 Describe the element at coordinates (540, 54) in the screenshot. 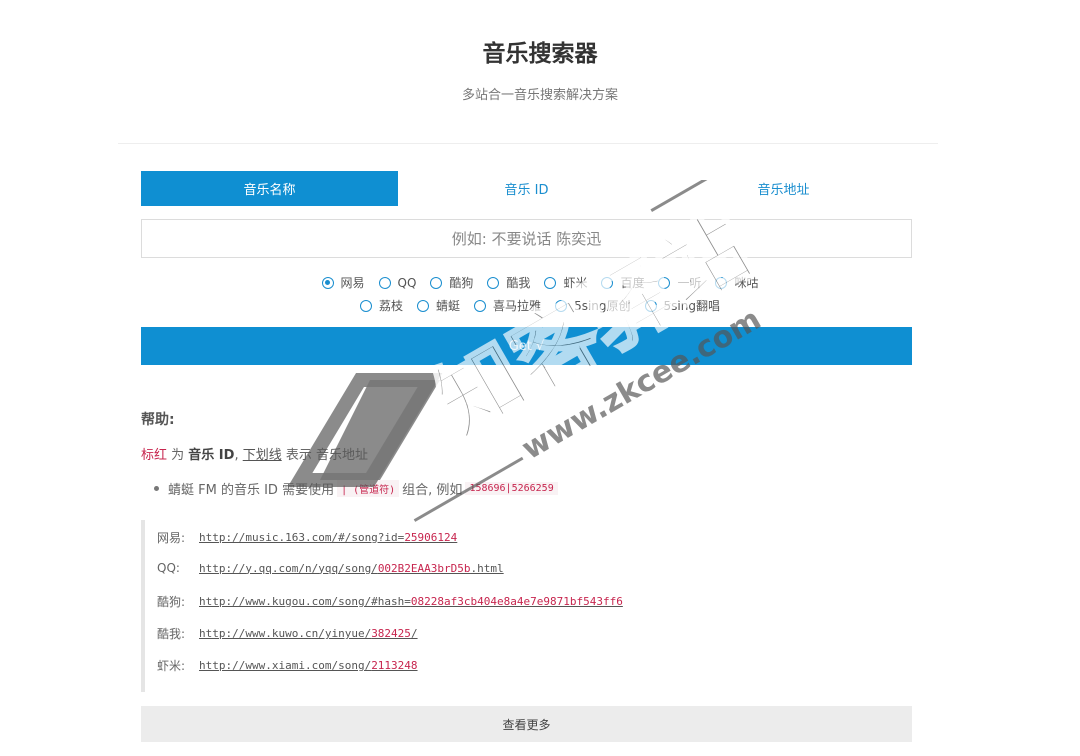

I see `page-title: 音乐搜索器` at that location.